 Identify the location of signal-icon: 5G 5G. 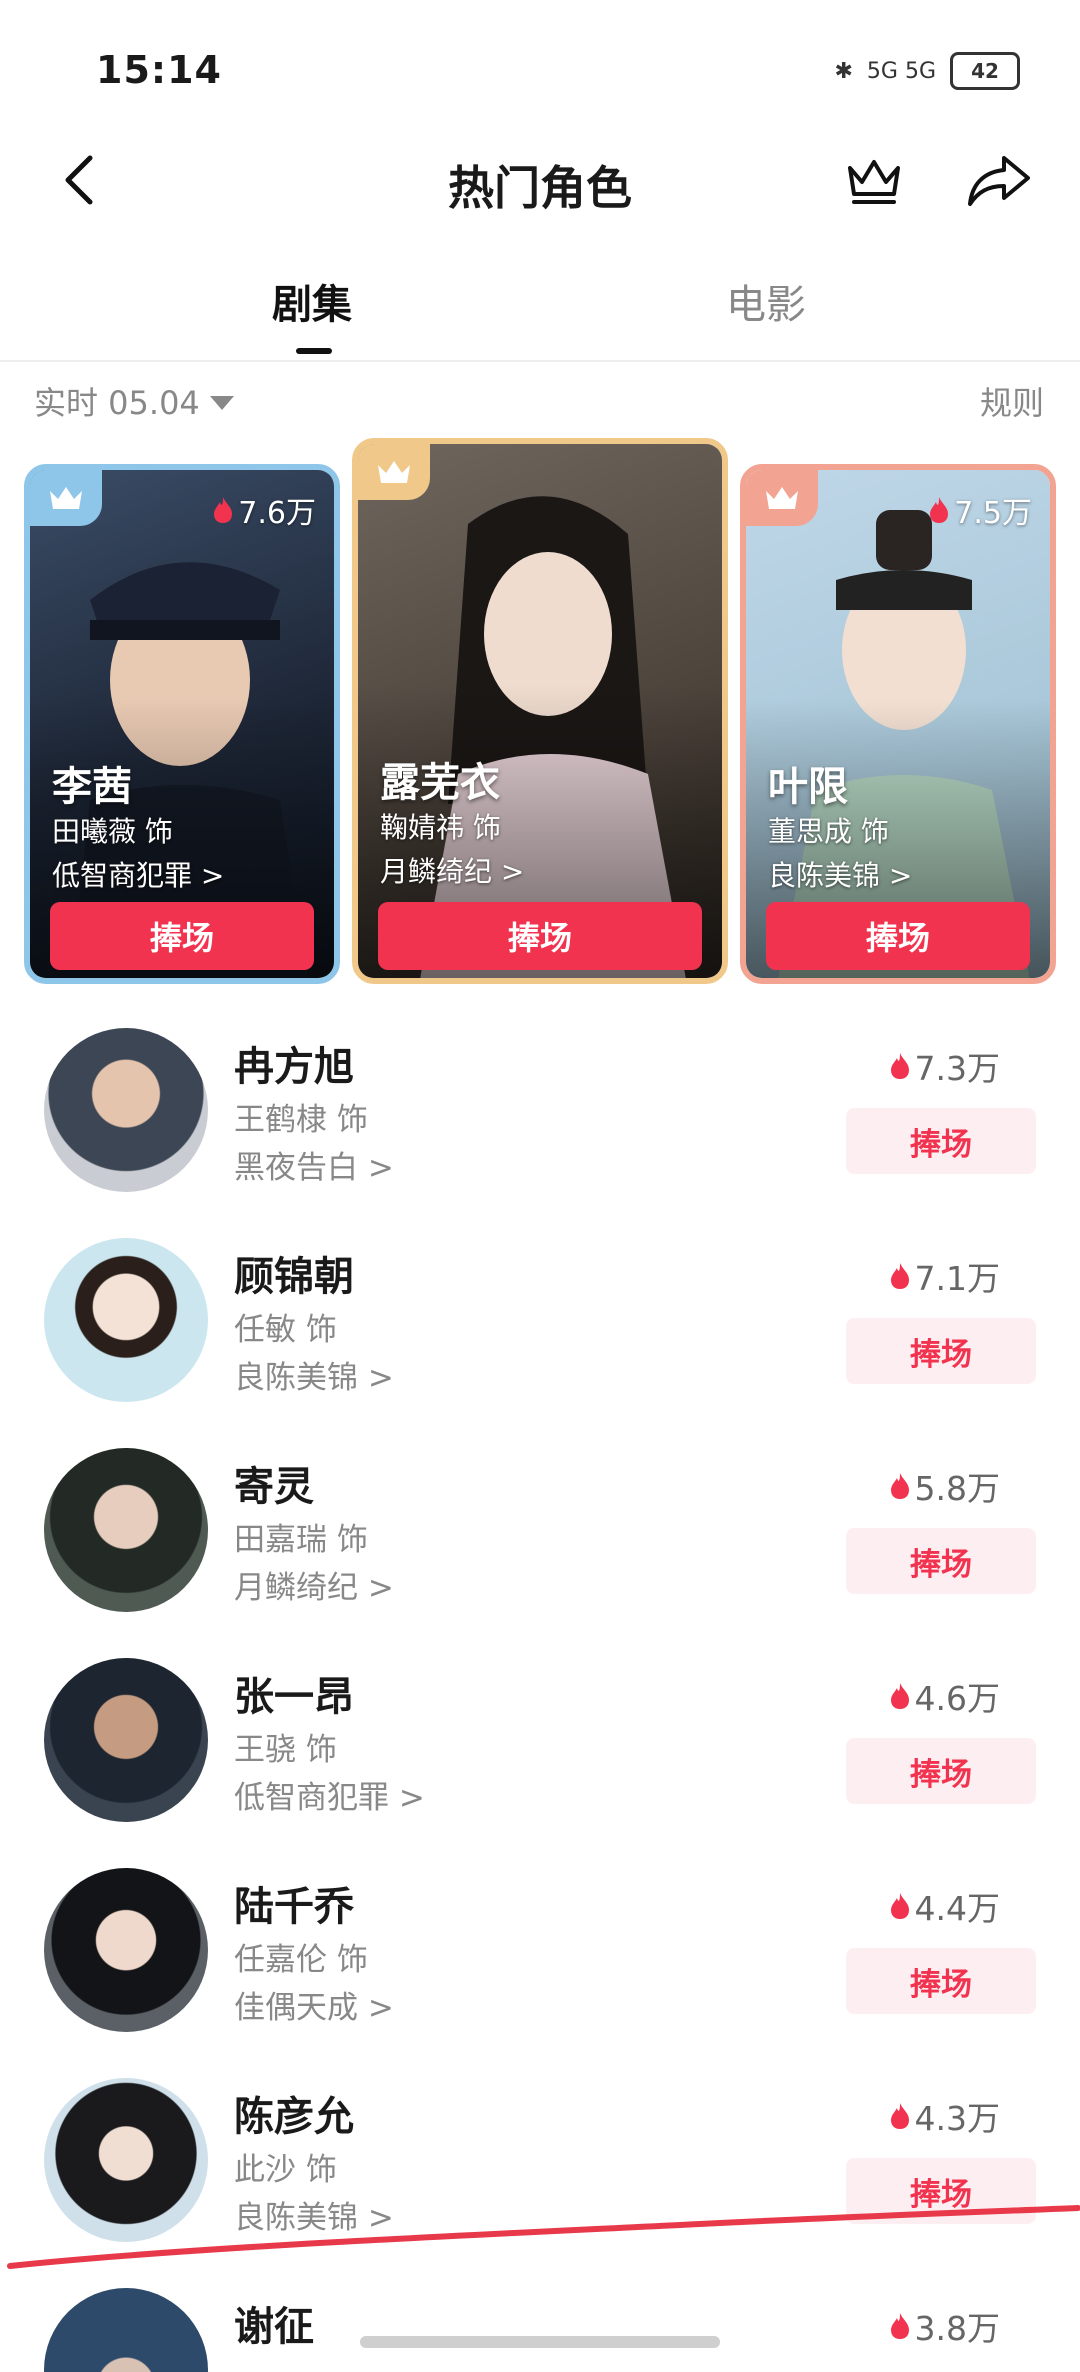
(901, 71).